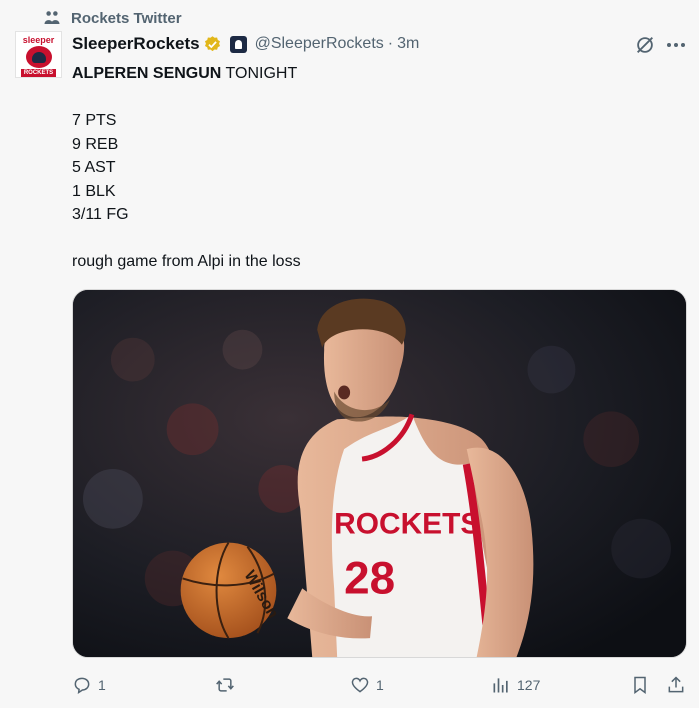 This screenshot has height=708, width=699. Describe the element at coordinates (515, 685) in the screenshot. I see `views-button: 127` at that location.